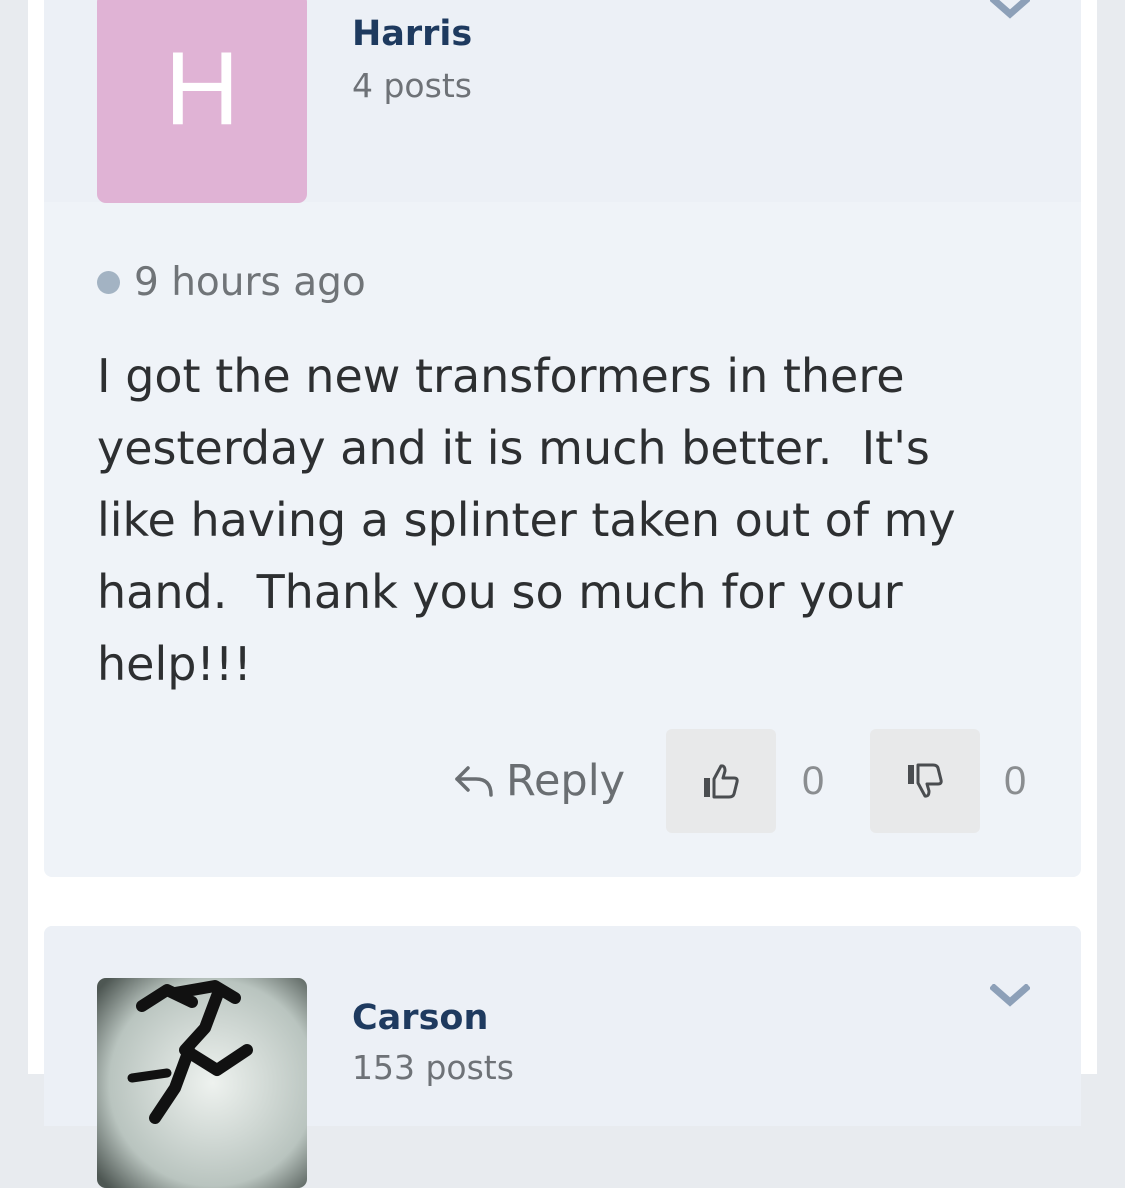 The image size is (1125, 1188). I want to click on downvote-count: 0, so click(1015, 780).